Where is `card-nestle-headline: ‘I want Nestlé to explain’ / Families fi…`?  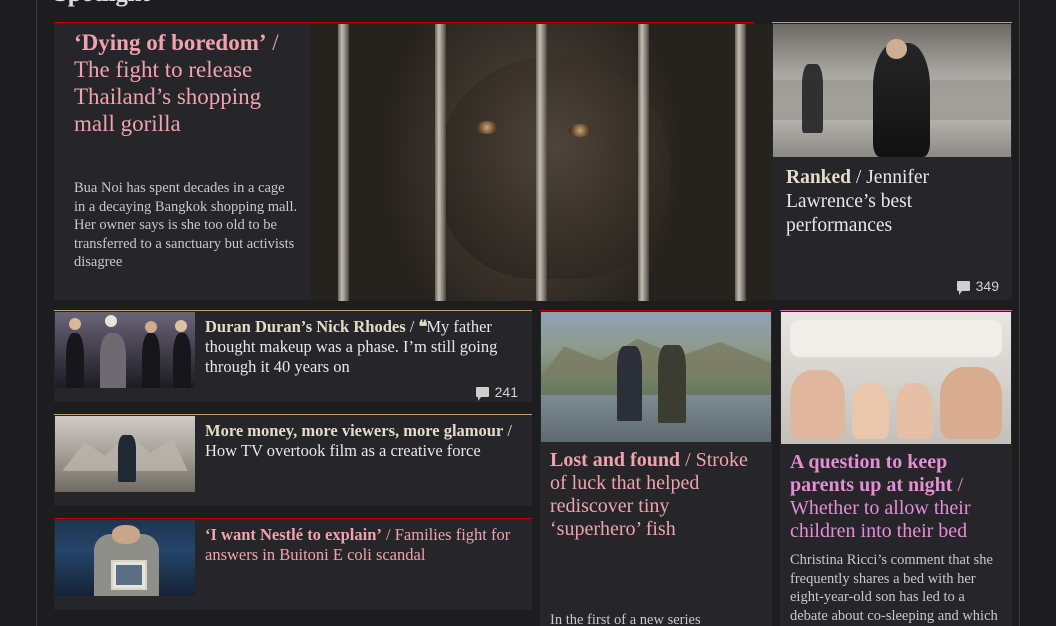
card-nestle-headline: ‘I want Nestlé to explain’ / Families fi… is located at coordinates (363, 545).